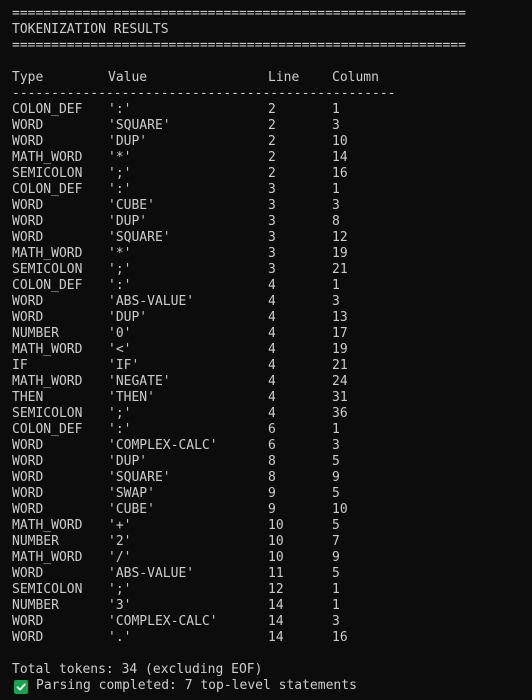  Describe the element at coordinates (120, 637) in the screenshot. I see `token-value: '.'` at that location.